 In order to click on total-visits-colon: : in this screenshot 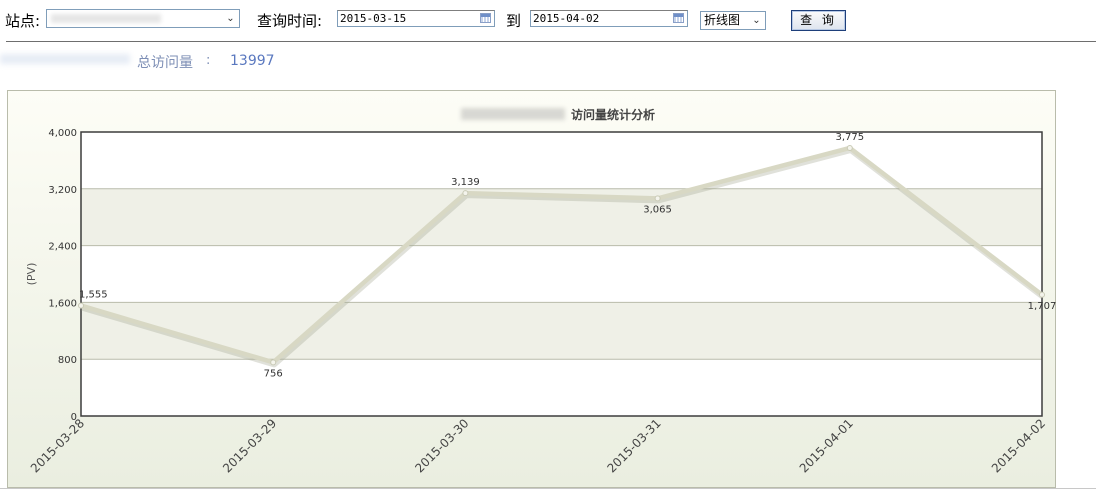, I will do `click(208, 60)`.